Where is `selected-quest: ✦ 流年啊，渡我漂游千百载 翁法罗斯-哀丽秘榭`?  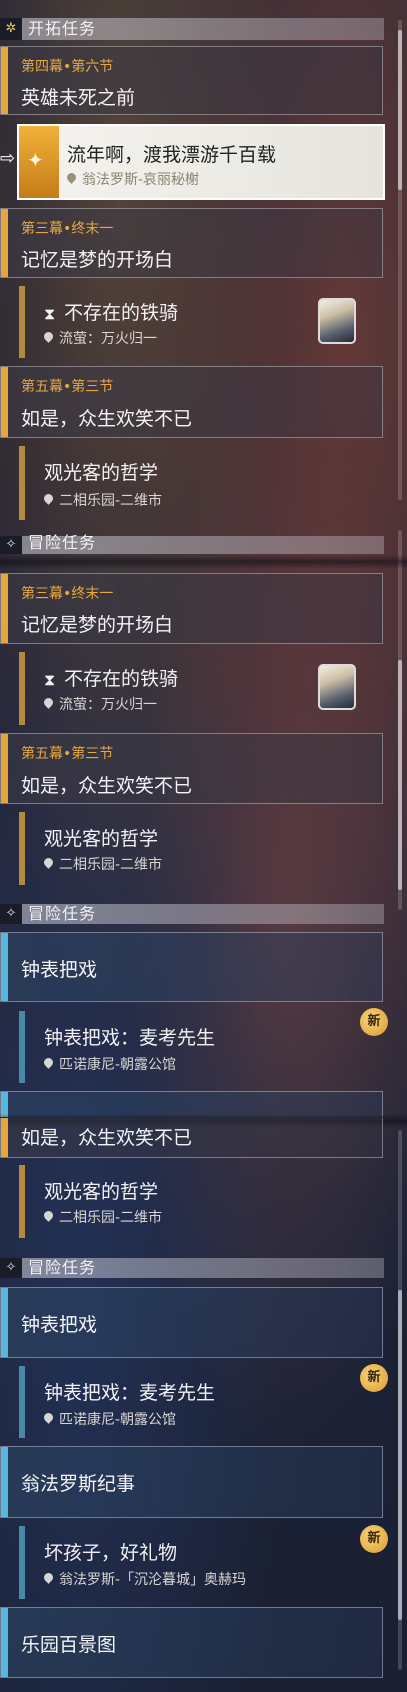
selected-quest: ✦ 流年啊，渡我漂游千百载 翁法罗斯-哀丽秘榭 is located at coordinates (201, 162).